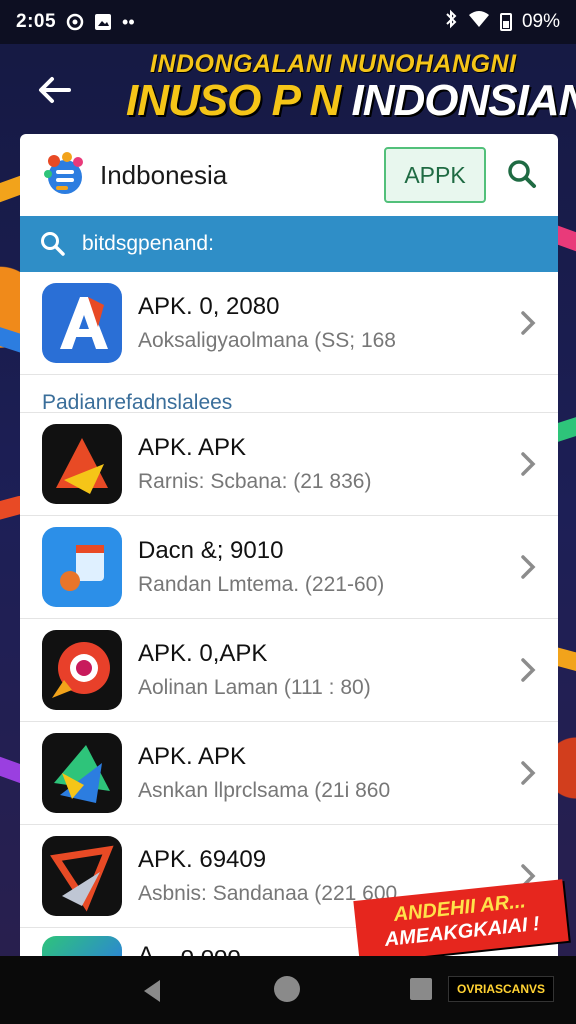  Describe the element at coordinates (289, 323) in the screenshot. I see `list-item: APK. 0, 2080 Aoksaligyaolmana (SS; 168` at that location.